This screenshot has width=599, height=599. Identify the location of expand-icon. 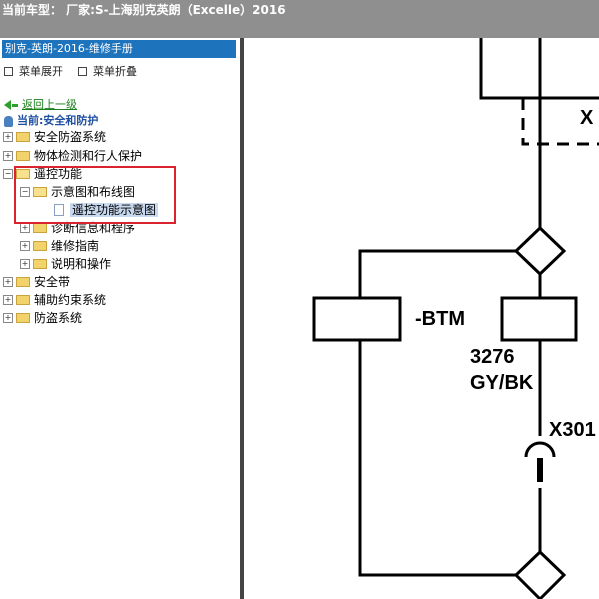
(8, 71).